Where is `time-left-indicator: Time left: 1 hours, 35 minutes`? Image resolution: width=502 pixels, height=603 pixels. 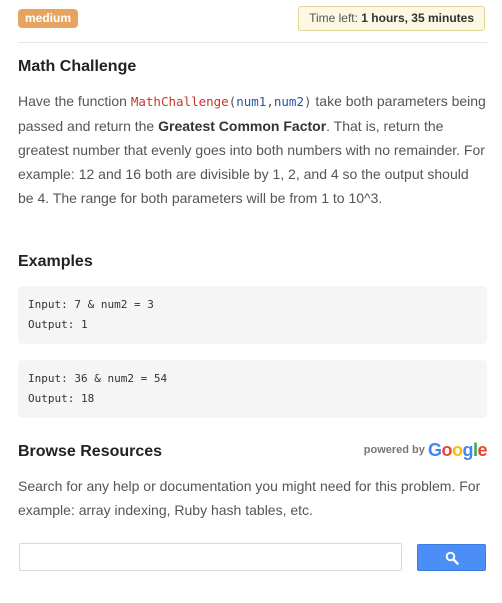 time-left-indicator: Time left: 1 hours, 35 minutes is located at coordinates (391, 18).